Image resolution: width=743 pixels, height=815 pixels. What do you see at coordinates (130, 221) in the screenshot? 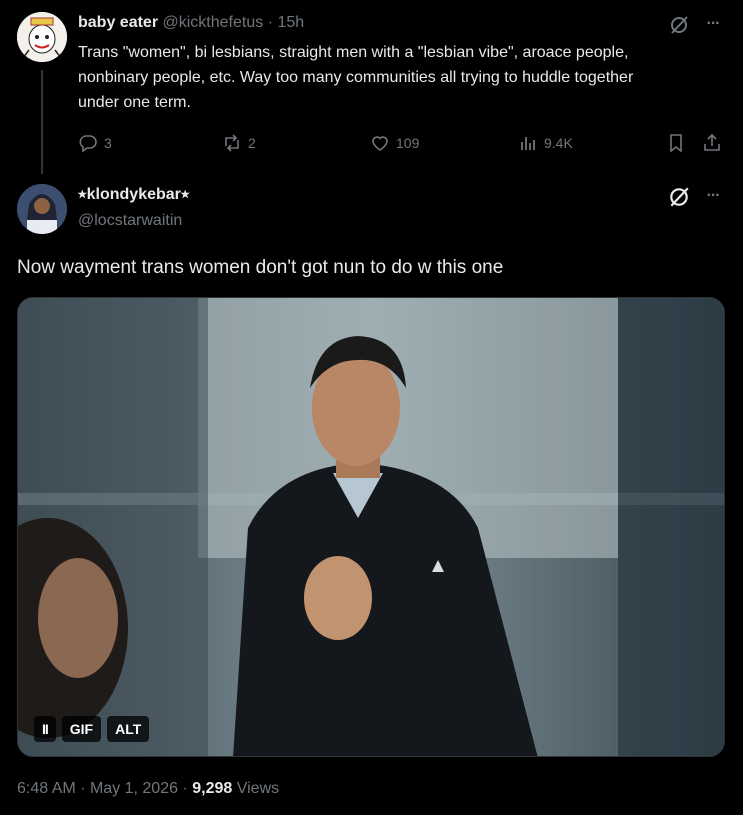
I see `handle: @locstarwaitin` at bounding box center [130, 221].